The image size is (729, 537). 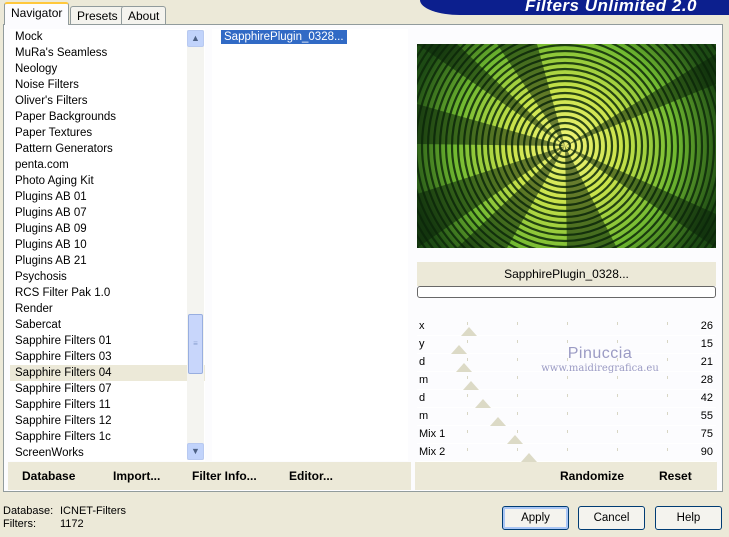 I want to click on title-banner: Filters Unlimited 2.0, so click(x=574, y=7).